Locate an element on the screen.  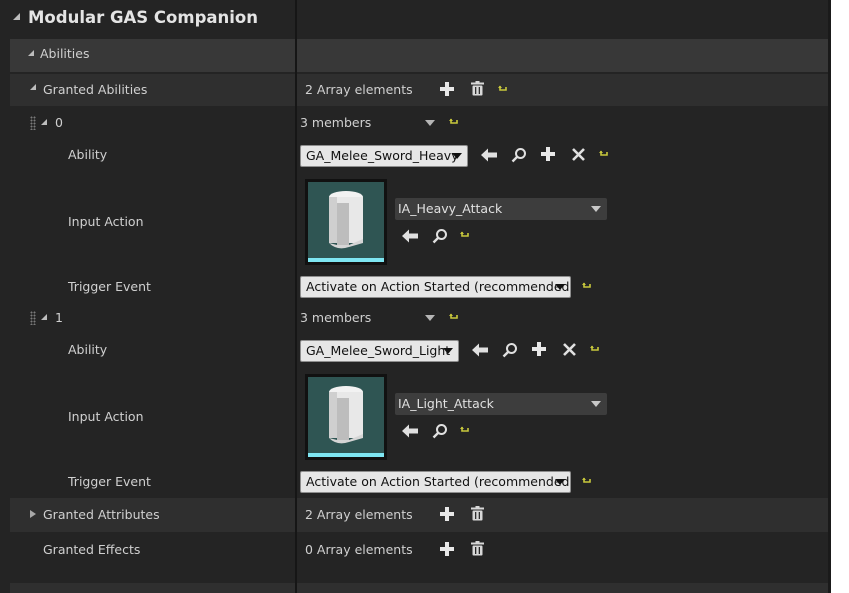
granted-abilities-label: Granted Abilities is located at coordinates (95, 89).